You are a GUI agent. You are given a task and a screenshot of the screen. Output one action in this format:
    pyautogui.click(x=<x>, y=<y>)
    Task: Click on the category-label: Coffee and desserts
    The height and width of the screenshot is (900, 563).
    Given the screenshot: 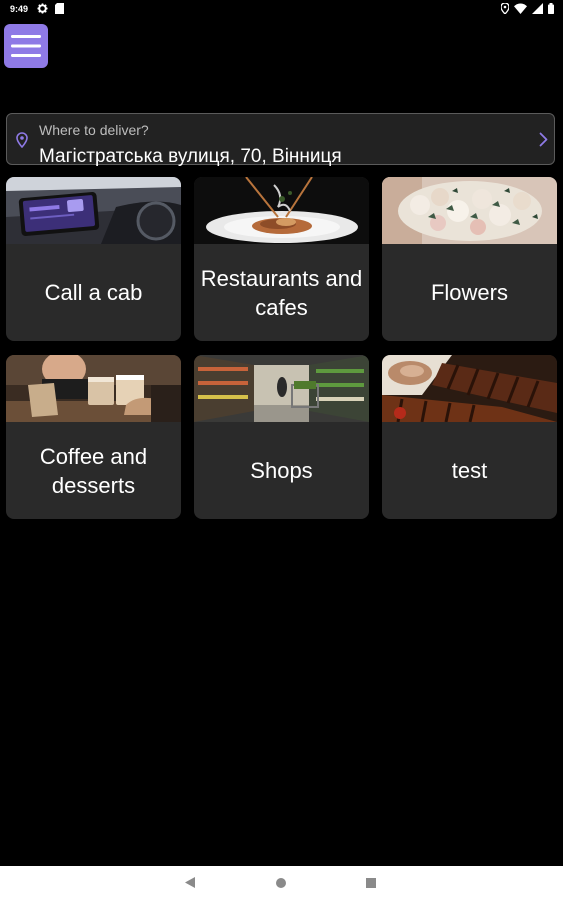 What is the action you would take?
    pyautogui.click(x=93, y=470)
    